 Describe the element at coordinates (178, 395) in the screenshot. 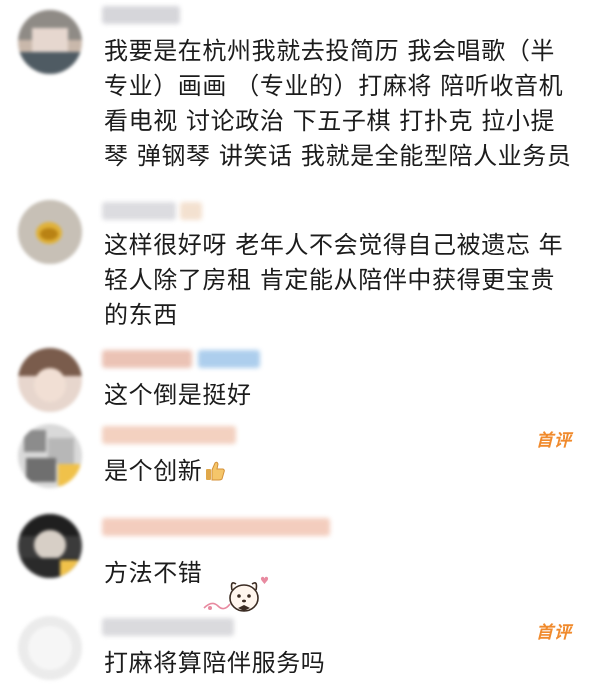

I see `comment-text: 这个倒是挺好` at that location.